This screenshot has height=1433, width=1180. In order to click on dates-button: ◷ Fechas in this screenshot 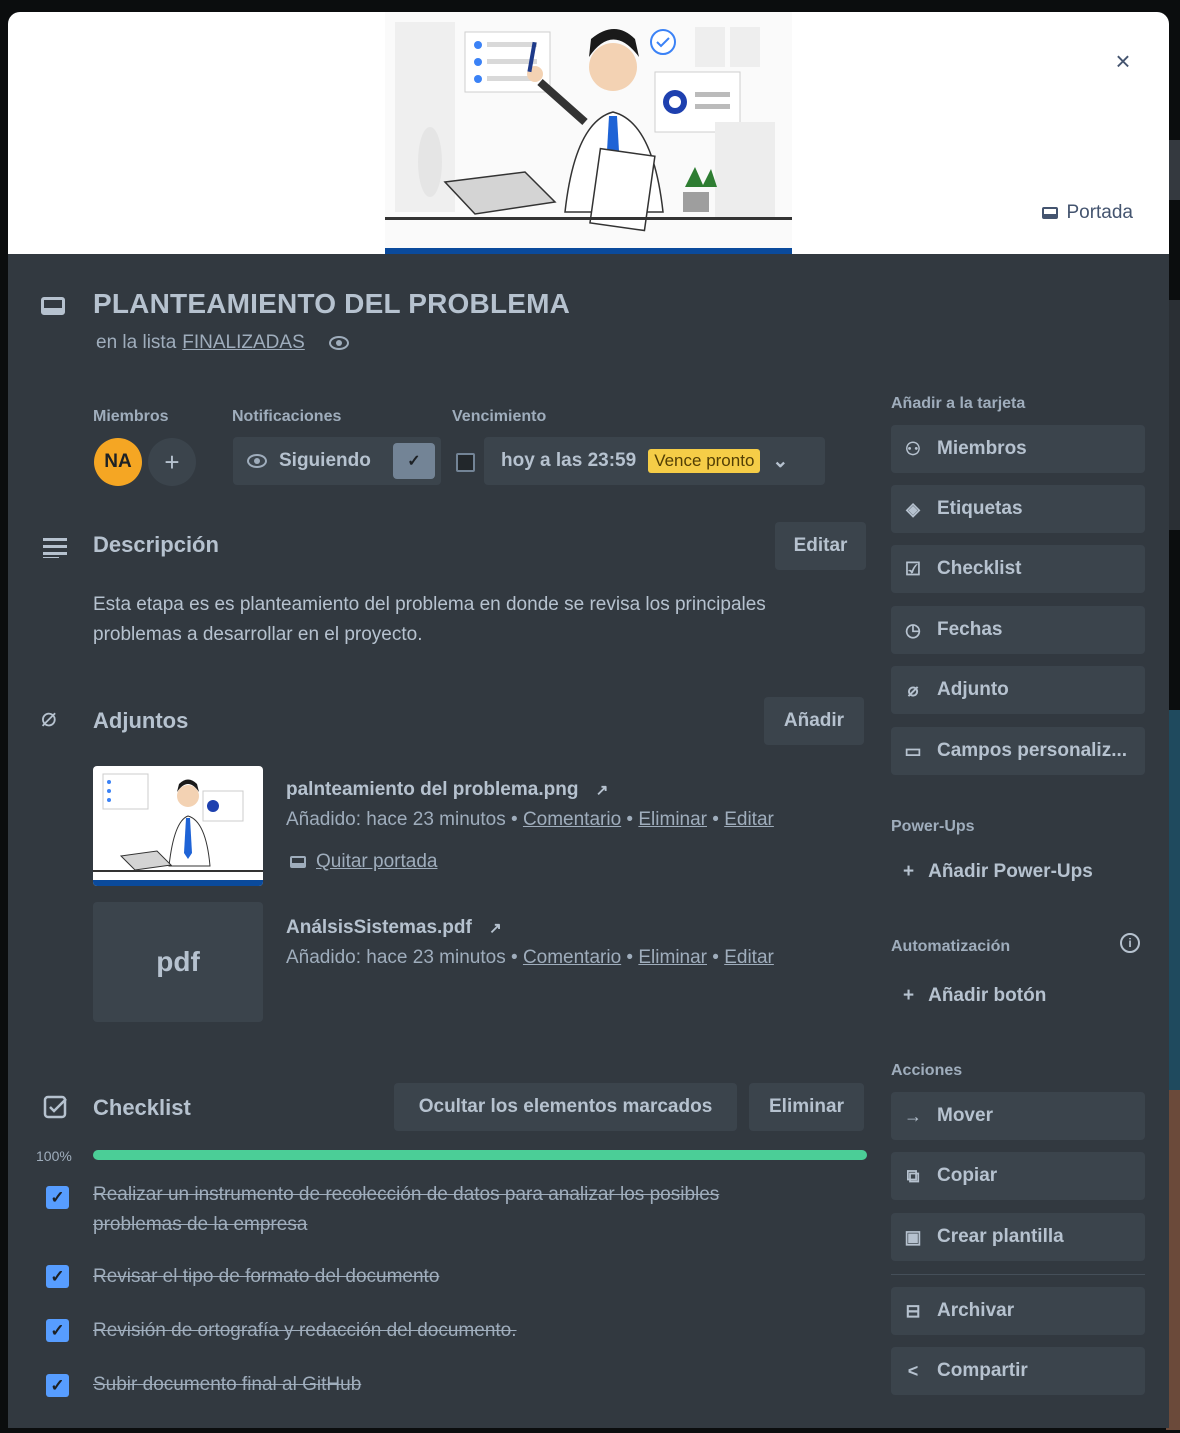, I will do `click(1018, 630)`.